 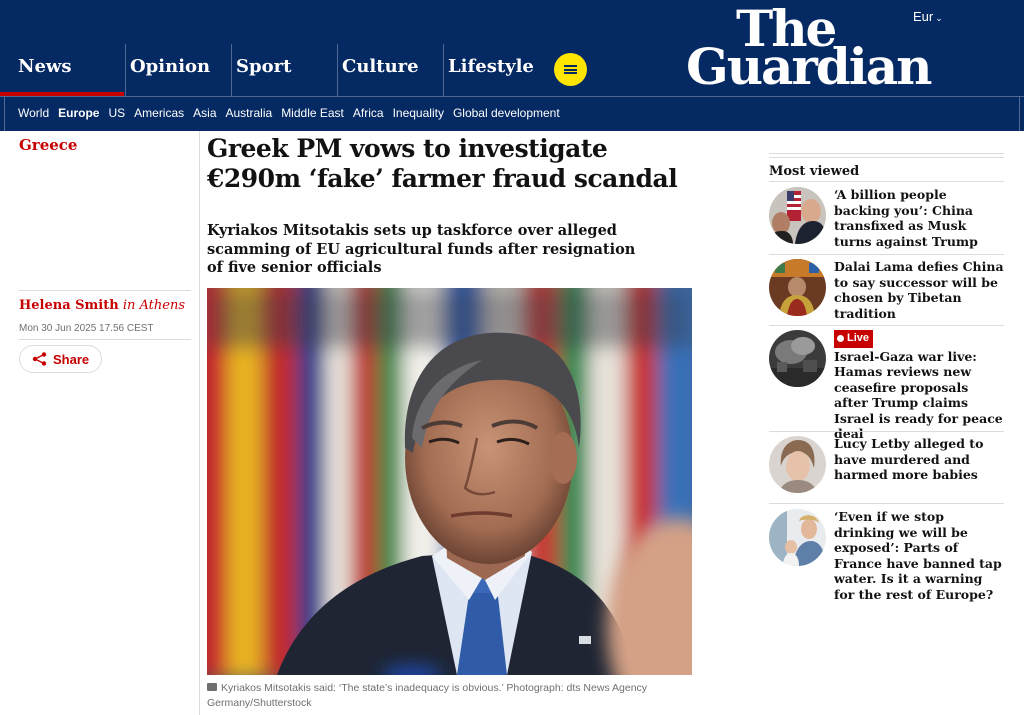 What do you see at coordinates (39, 359) in the screenshot?
I see `share-icon` at bounding box center [39, 359].